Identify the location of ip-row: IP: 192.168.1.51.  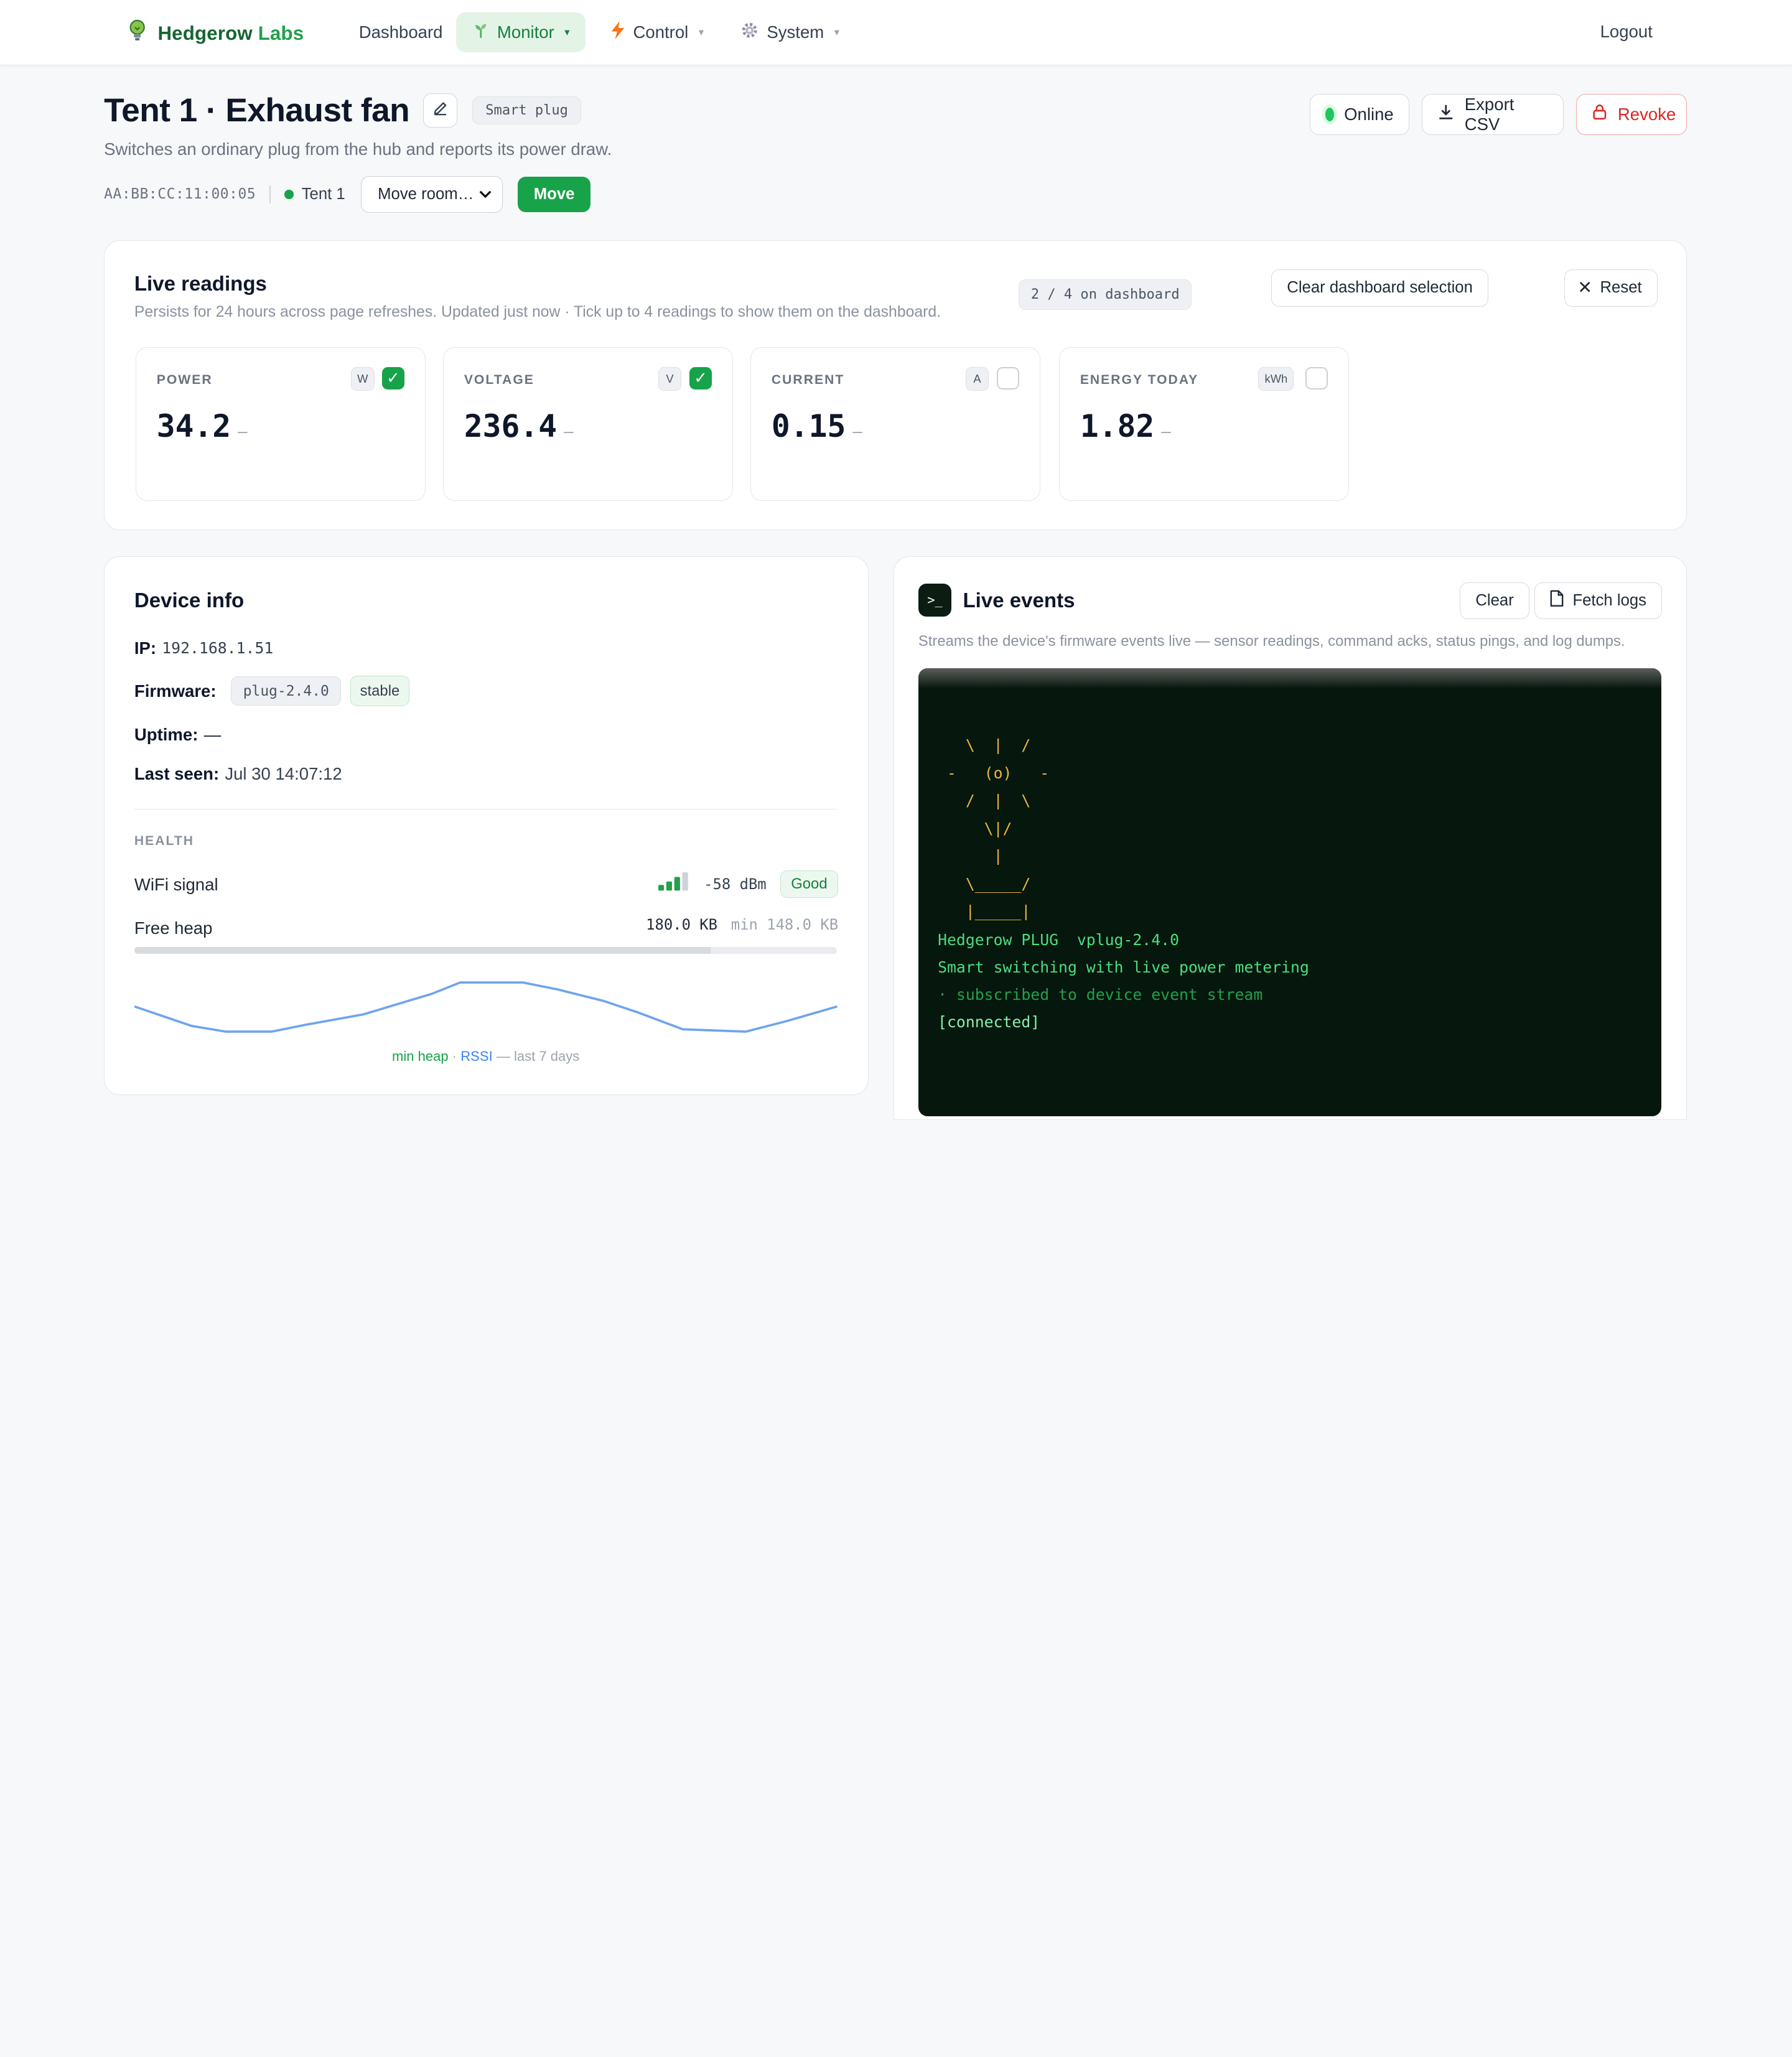
(203, 648).